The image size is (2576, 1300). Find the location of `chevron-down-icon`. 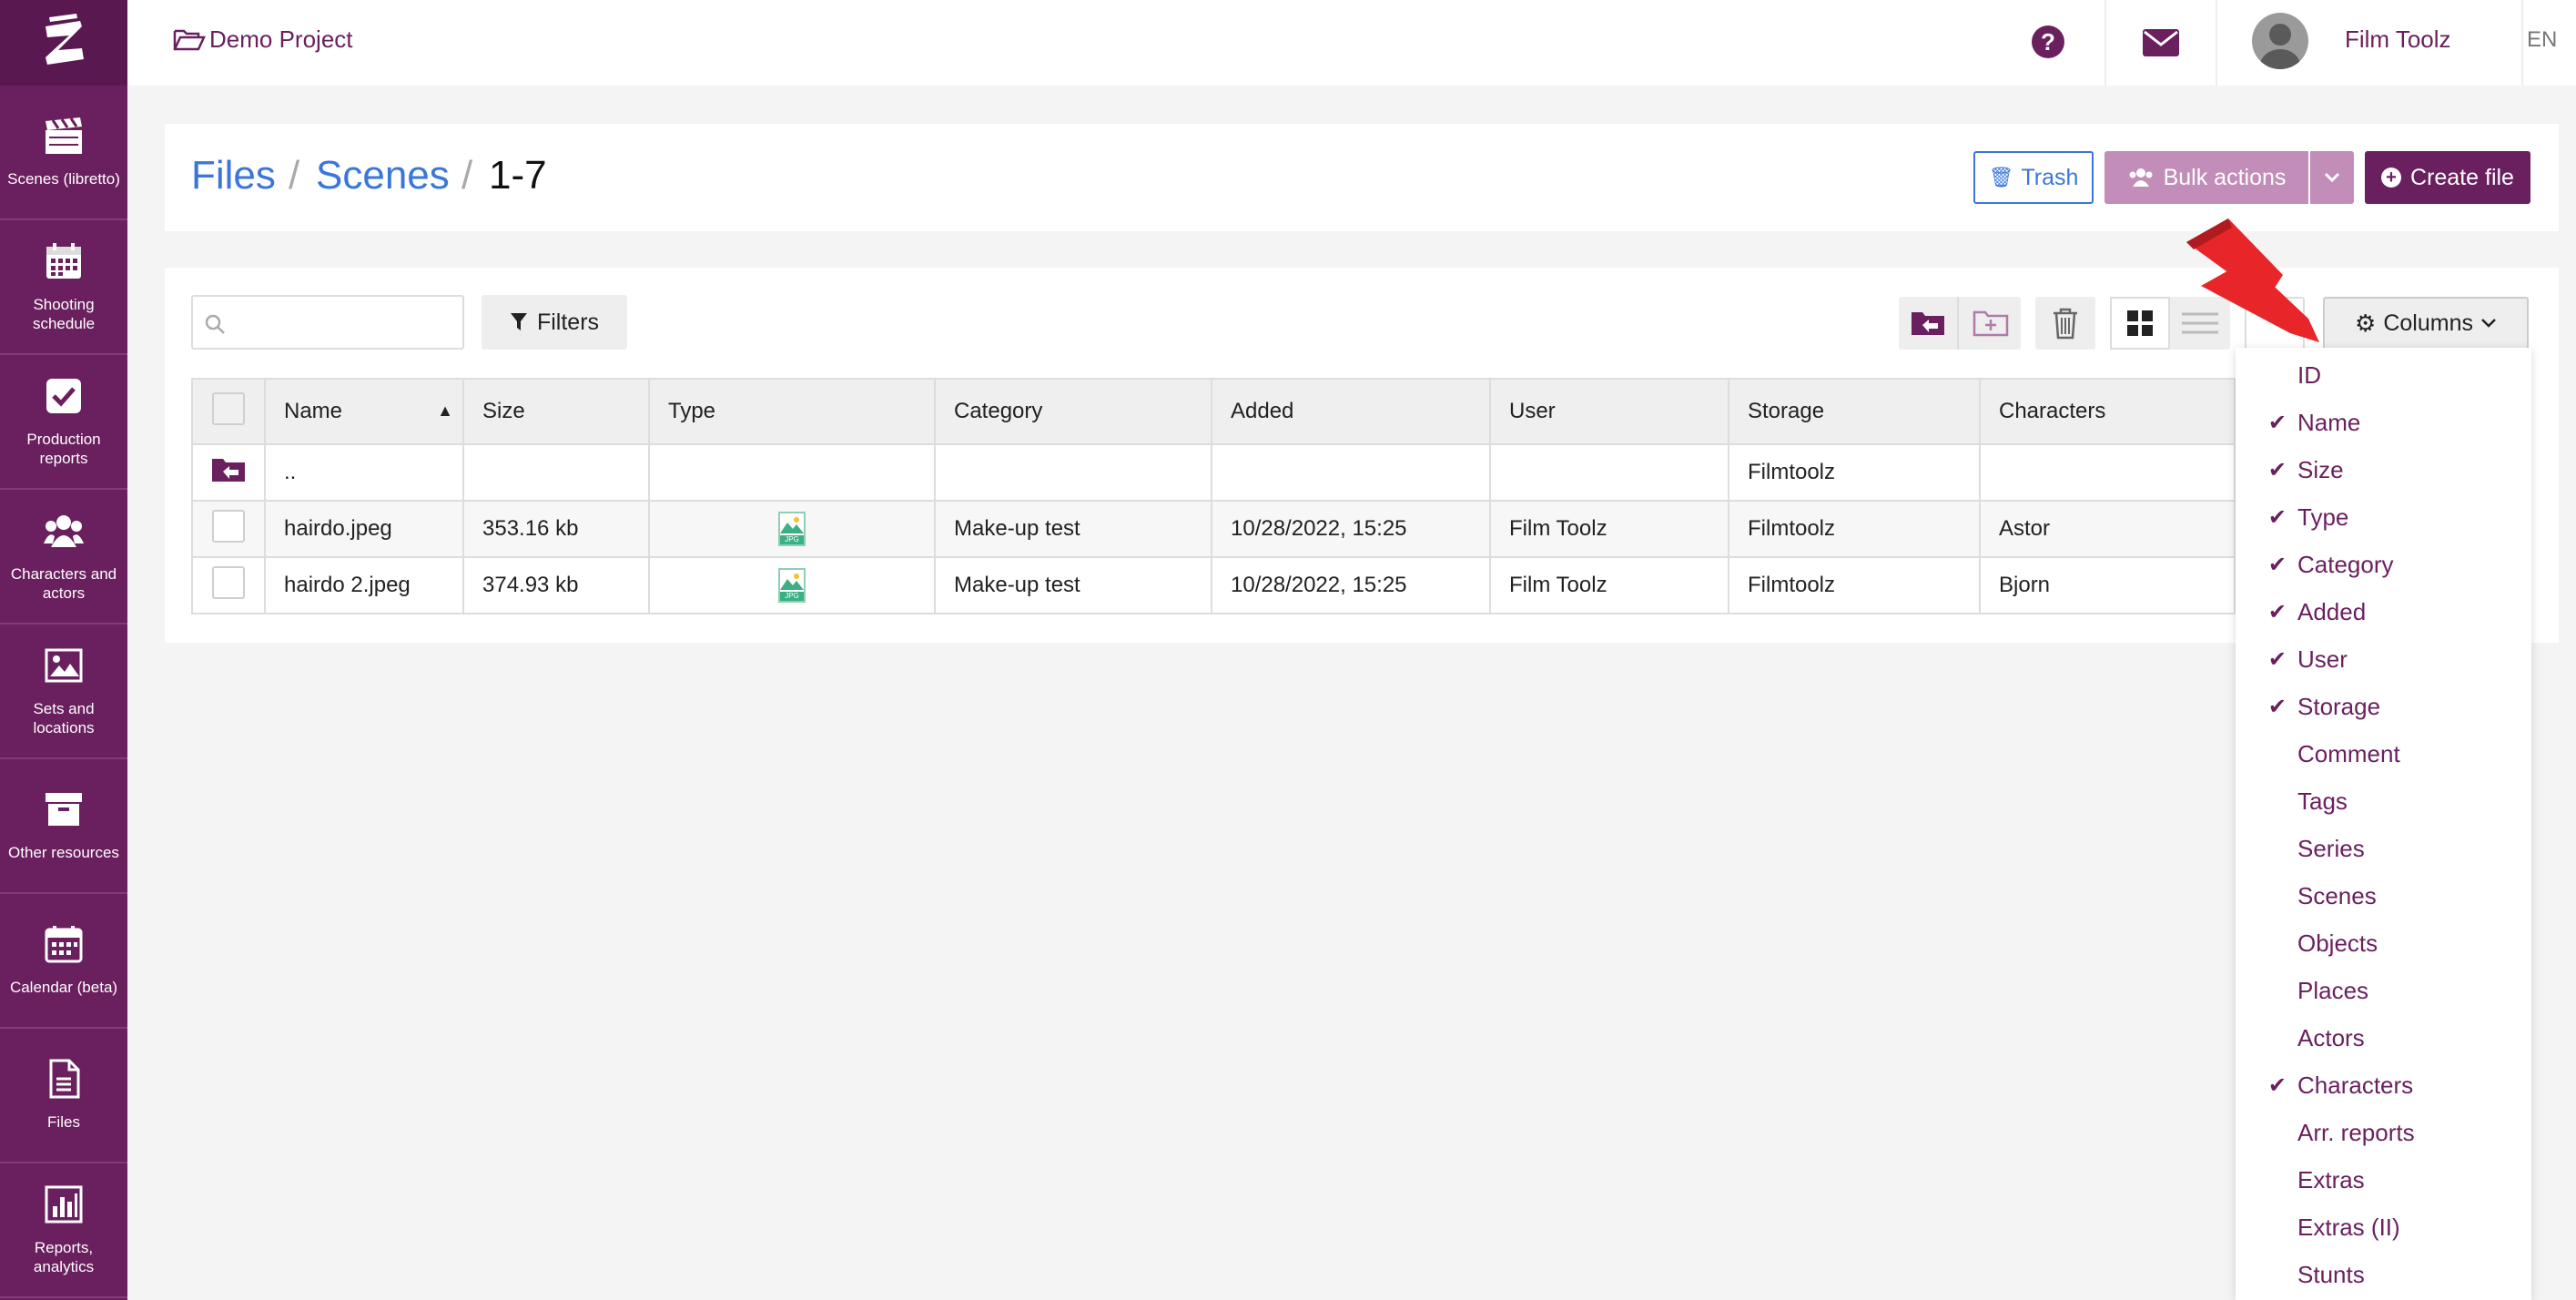

chevron-down-icon is located at coordinates (2332, 177).